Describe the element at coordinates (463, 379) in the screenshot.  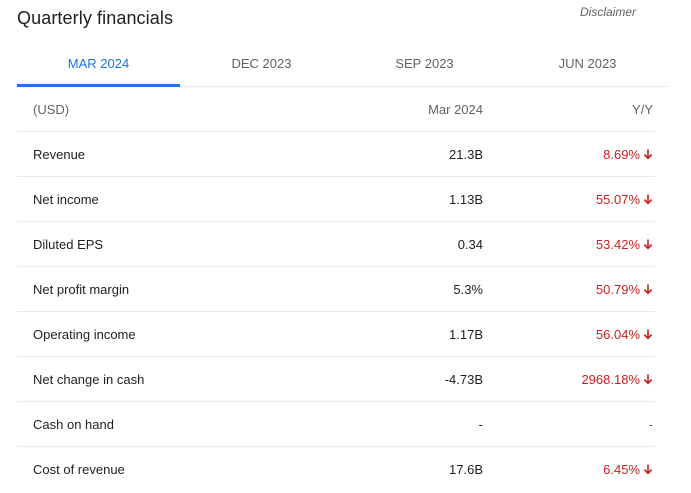
I see `metric-value: -4.73B` at that location.